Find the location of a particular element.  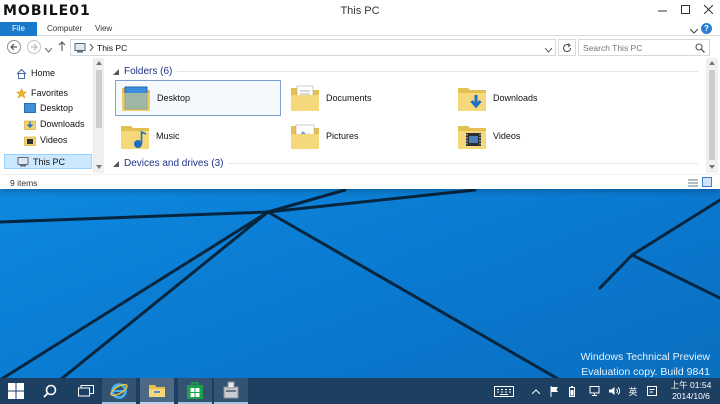

nav-item-videos: Videos is located at coordinates (45, 140).